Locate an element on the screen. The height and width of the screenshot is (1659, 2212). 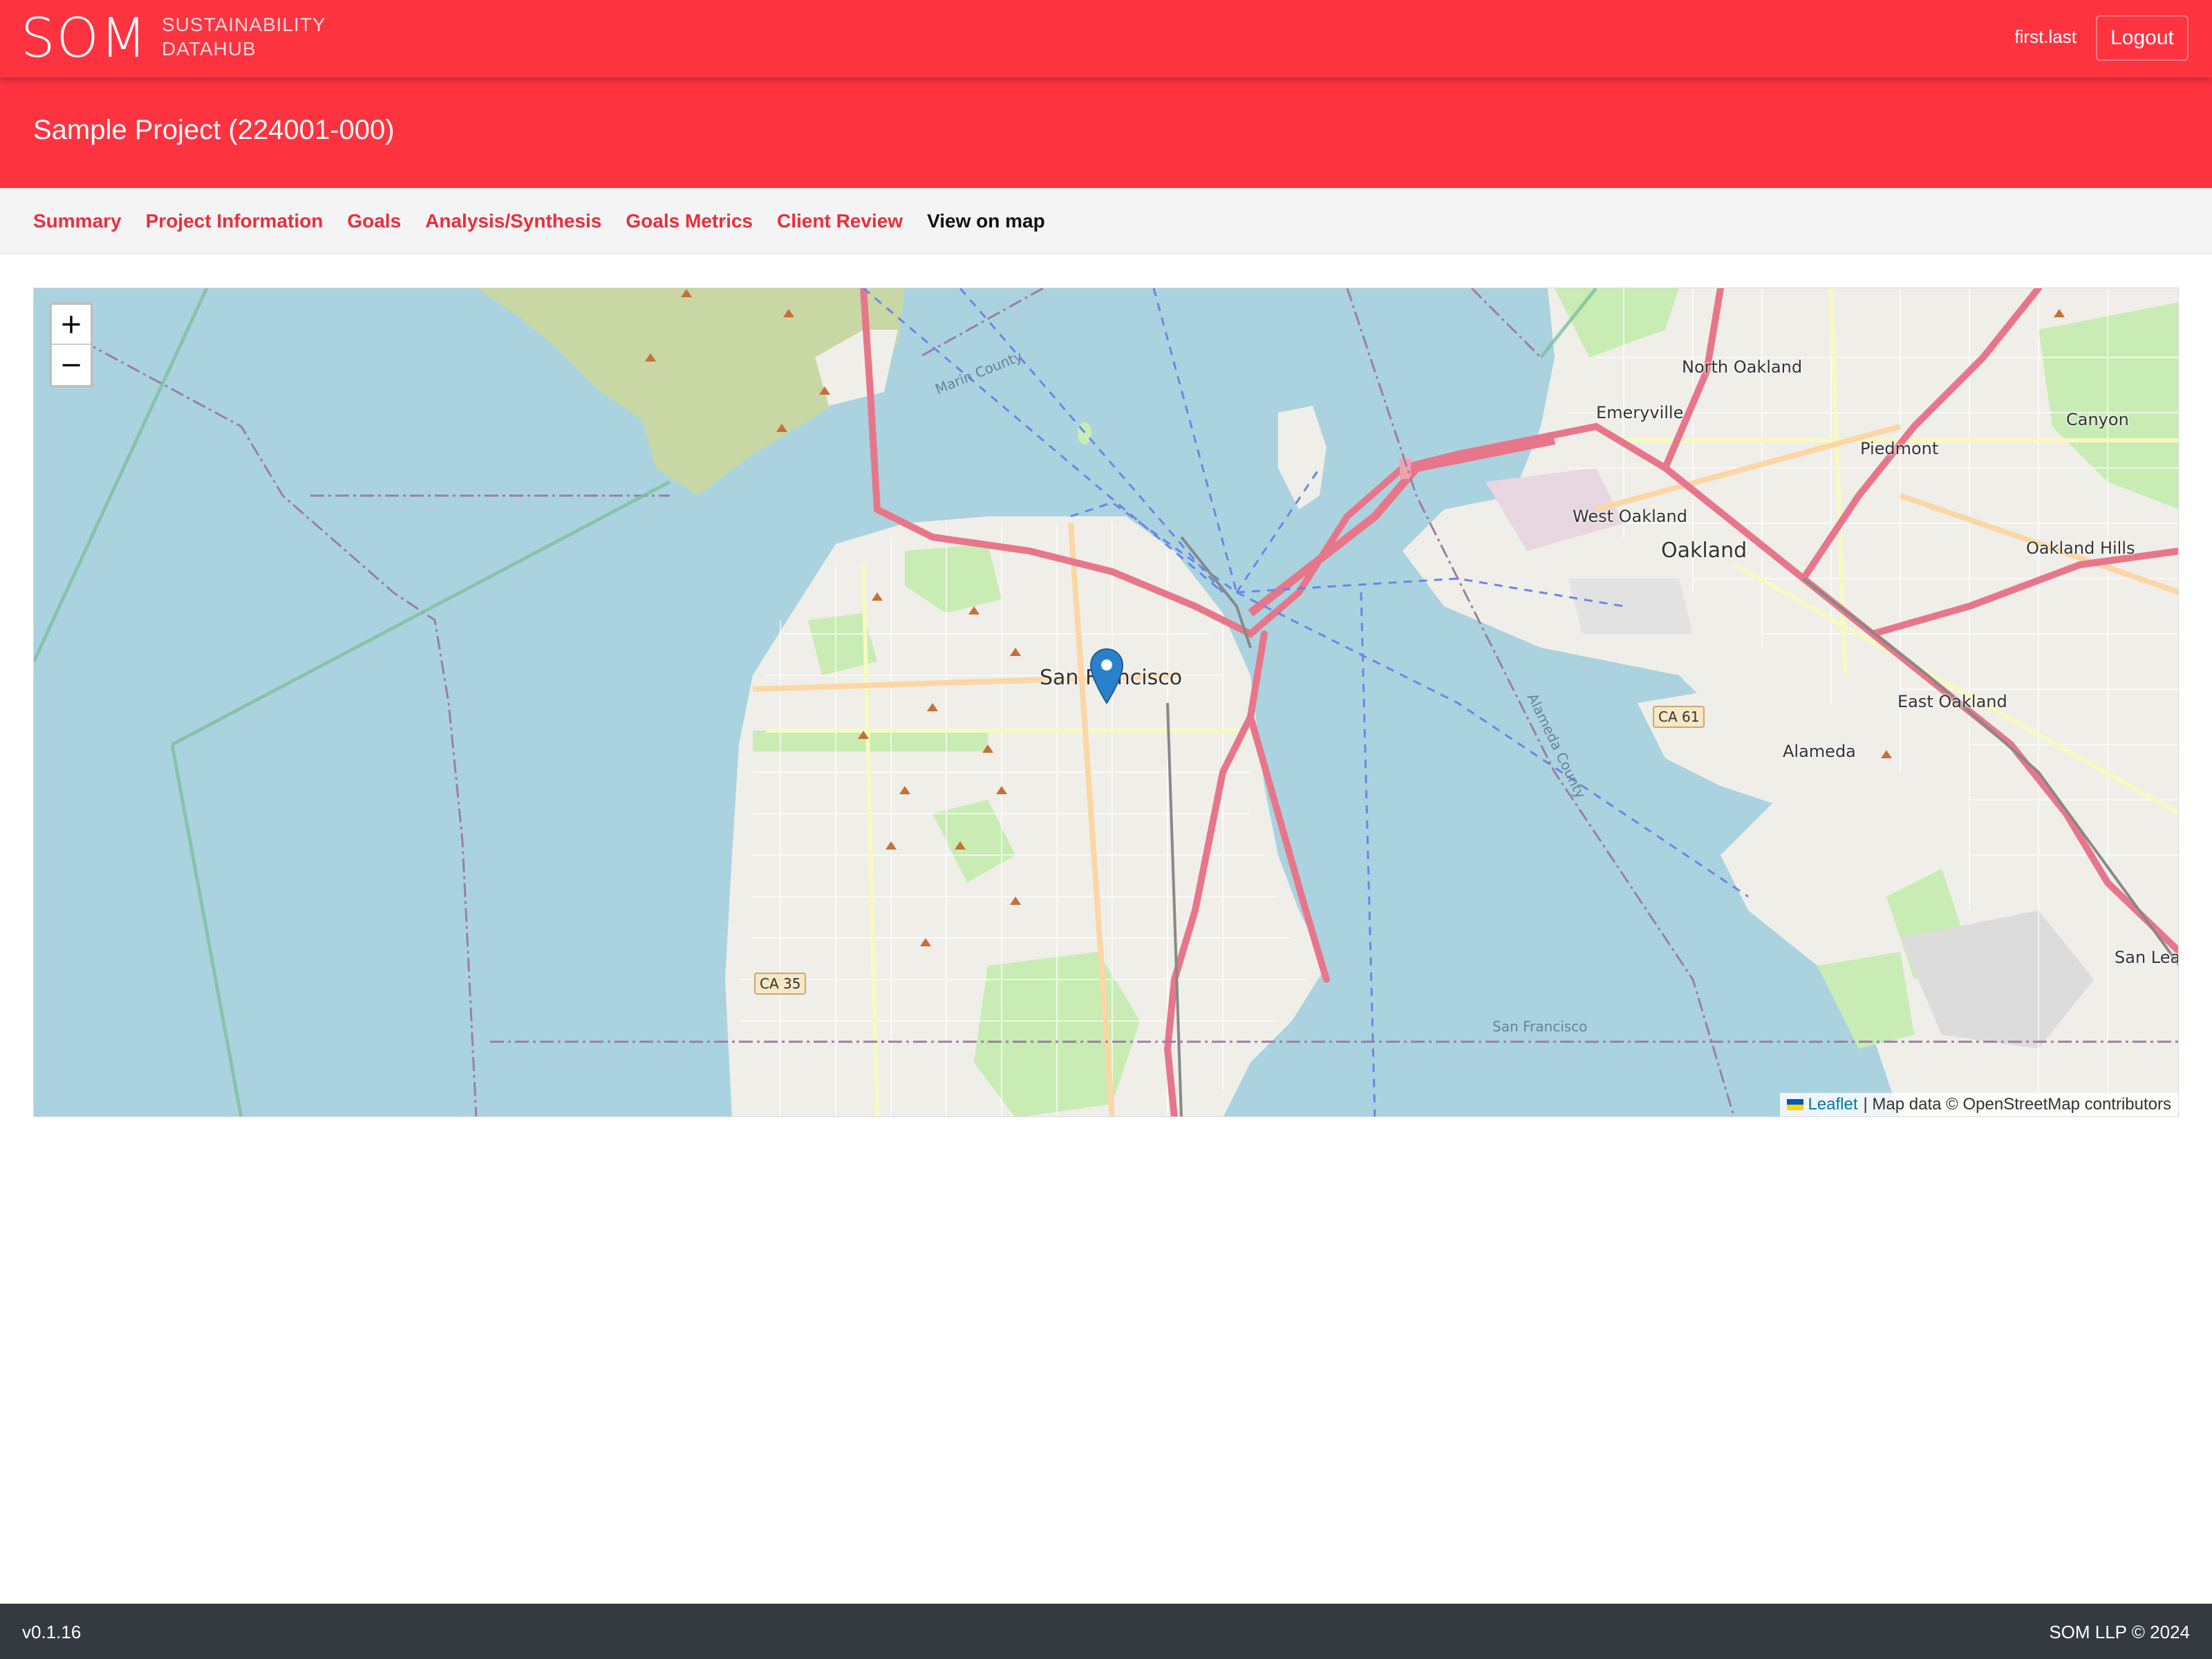
tab-goals: Goals is located at coordinates (374, 221).